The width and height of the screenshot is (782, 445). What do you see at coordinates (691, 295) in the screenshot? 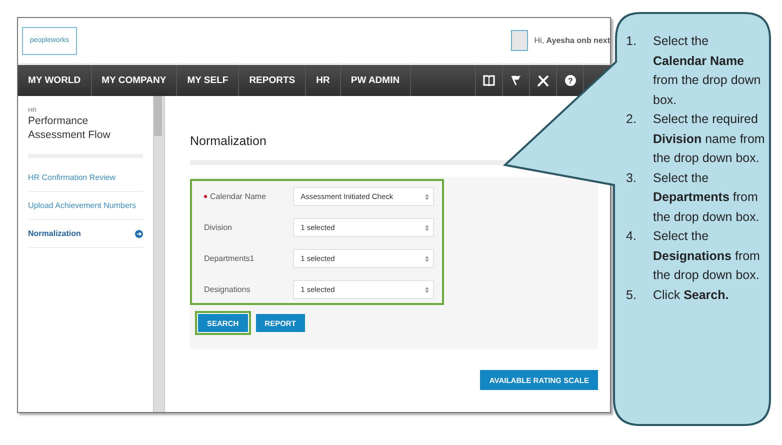
I see `step-text: Click Search.` at bounding box center [691, 295].